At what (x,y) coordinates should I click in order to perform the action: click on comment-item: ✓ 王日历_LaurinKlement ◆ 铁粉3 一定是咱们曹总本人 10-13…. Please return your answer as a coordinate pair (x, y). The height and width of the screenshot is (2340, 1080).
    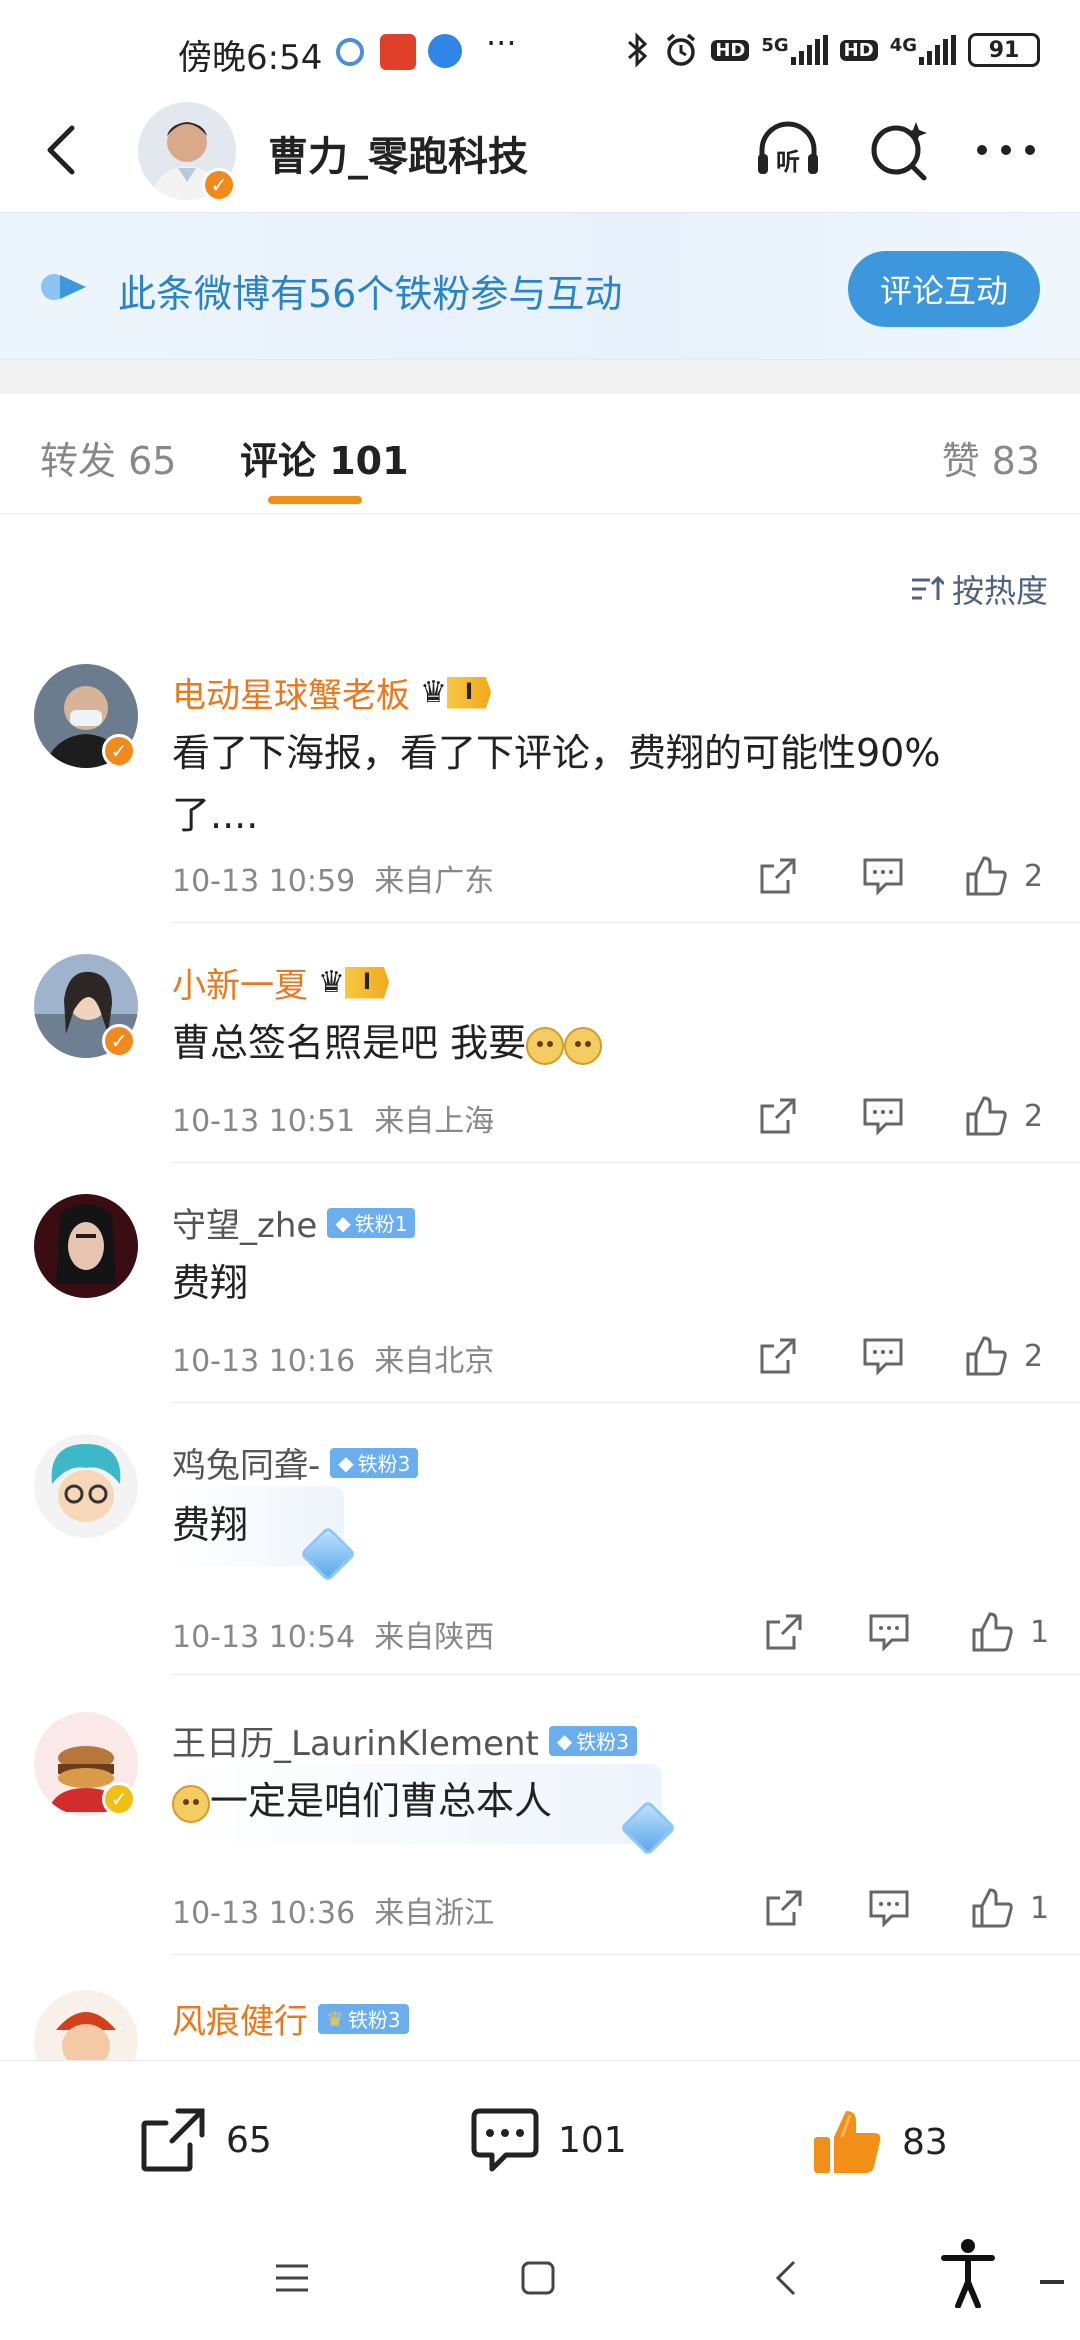
    Looking at the image, I should click on (540, 1833).